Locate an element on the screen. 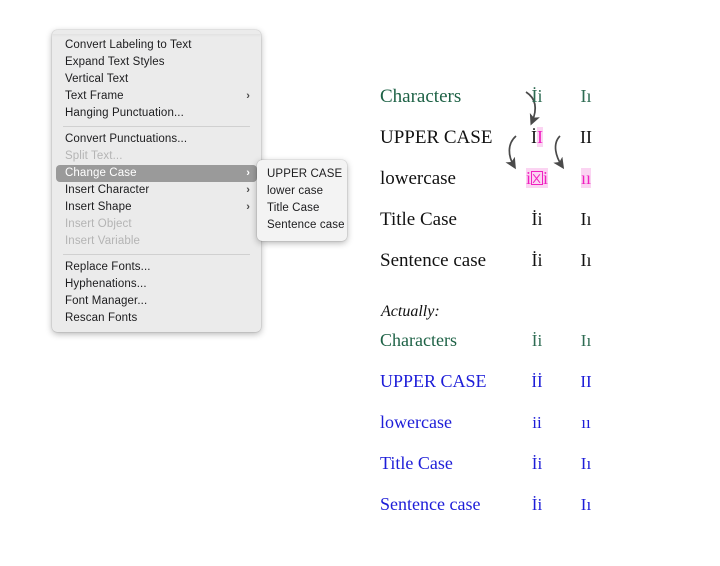 This screenshot has height=566, width=720. row-value-upper-case-col1: İI is located at coordinates (537, 137).